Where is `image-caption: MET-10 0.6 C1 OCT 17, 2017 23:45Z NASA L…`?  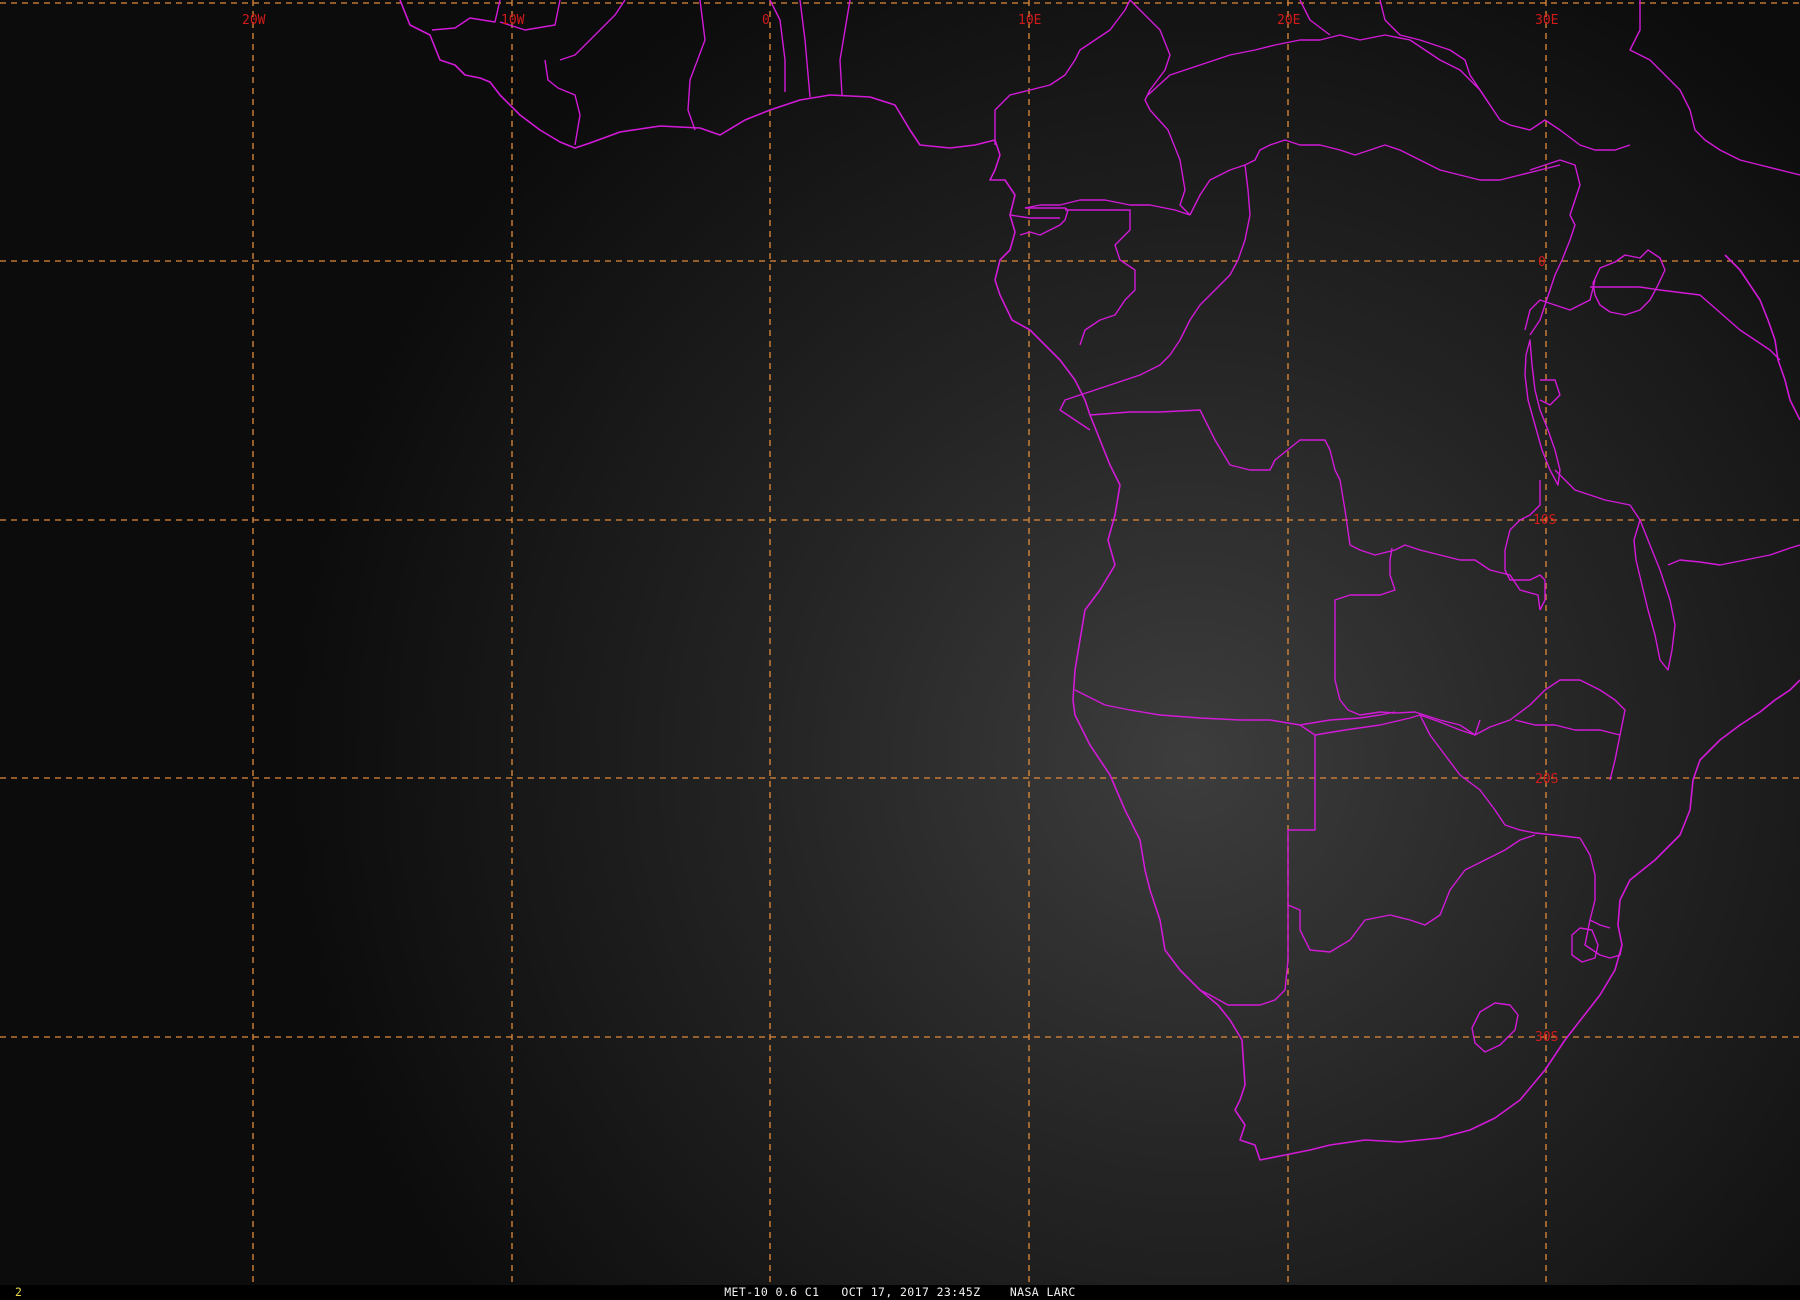 image-caption: MET-10 0.6 C1 OCT 17, 2017 23:45Z NASA L… is located at coordinates (900, 1292).